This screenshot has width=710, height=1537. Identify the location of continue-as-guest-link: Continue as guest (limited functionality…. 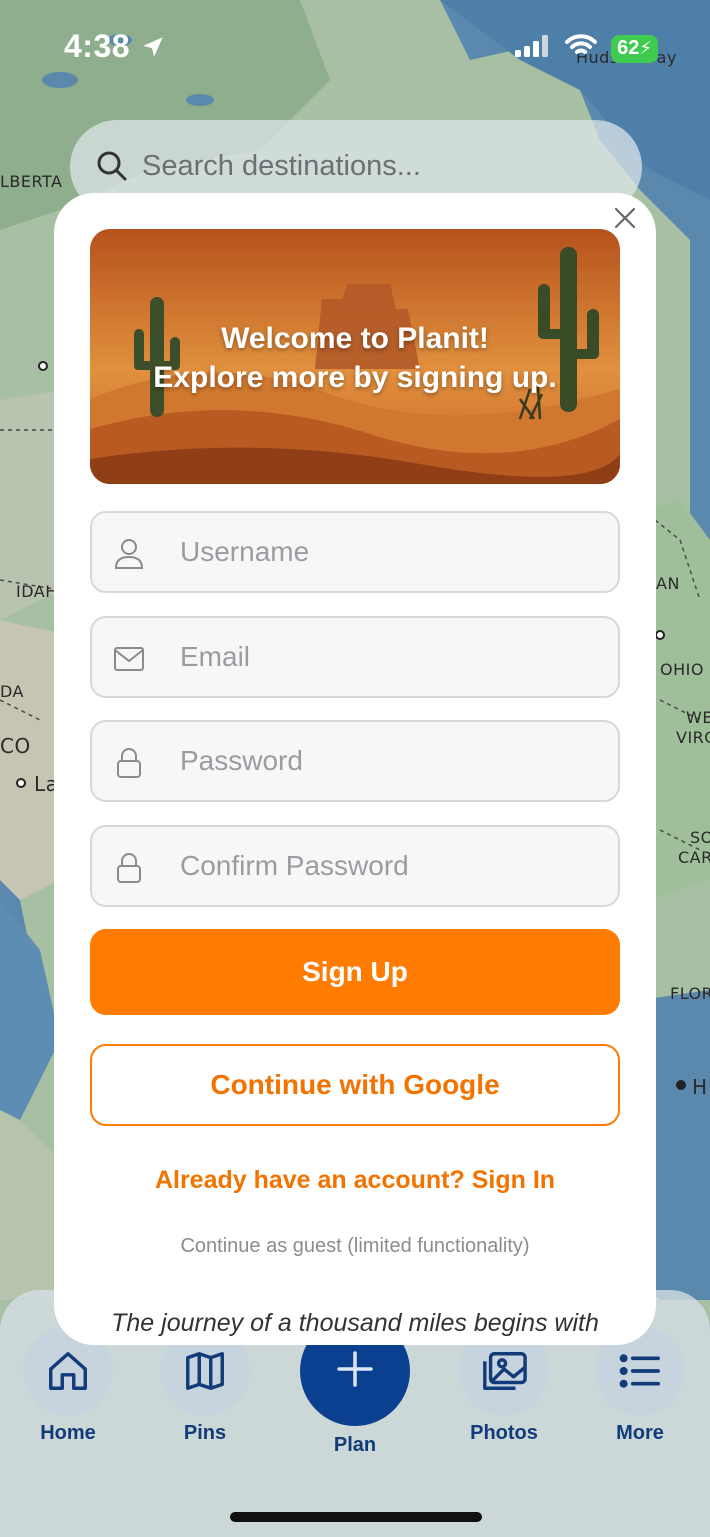
(355, 1246).